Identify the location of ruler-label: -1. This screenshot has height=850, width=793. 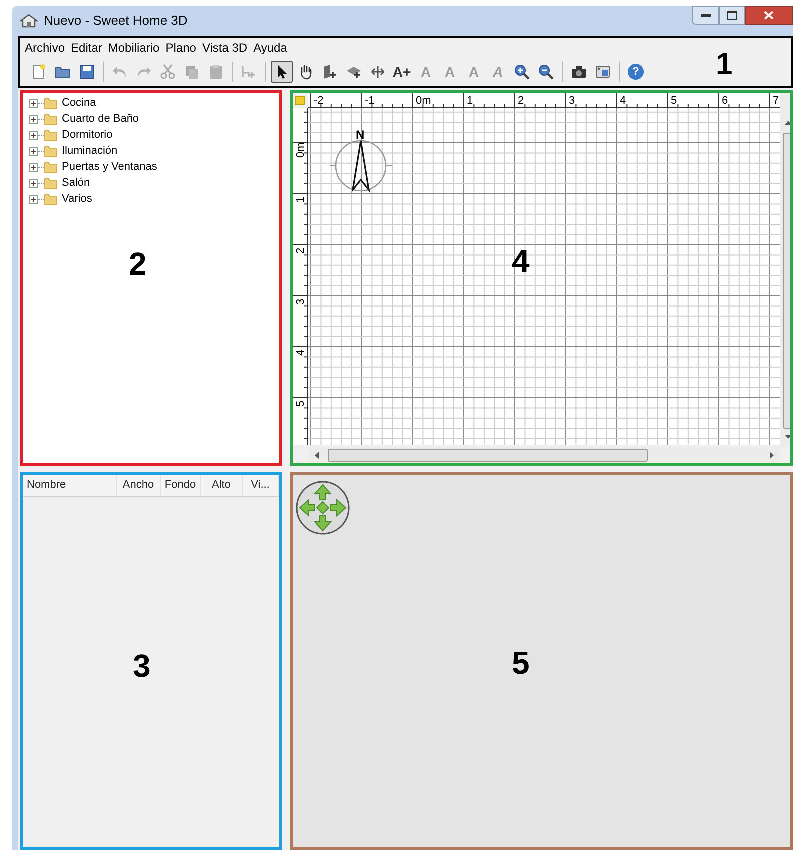
(370, 101).